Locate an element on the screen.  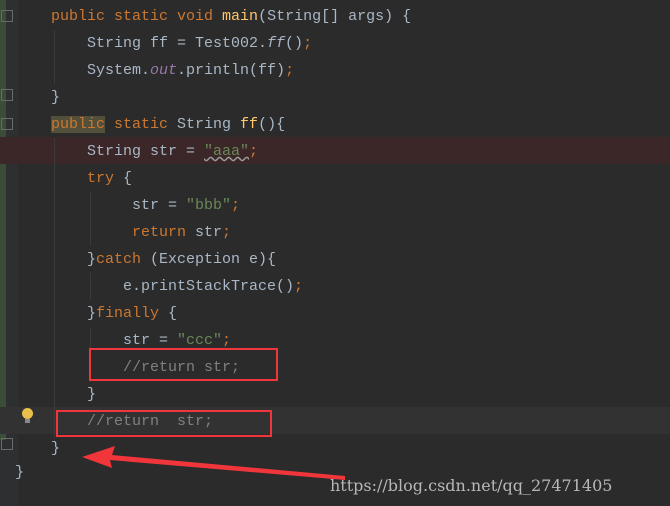
annotation-arrow is located at coordinates (213, 463).